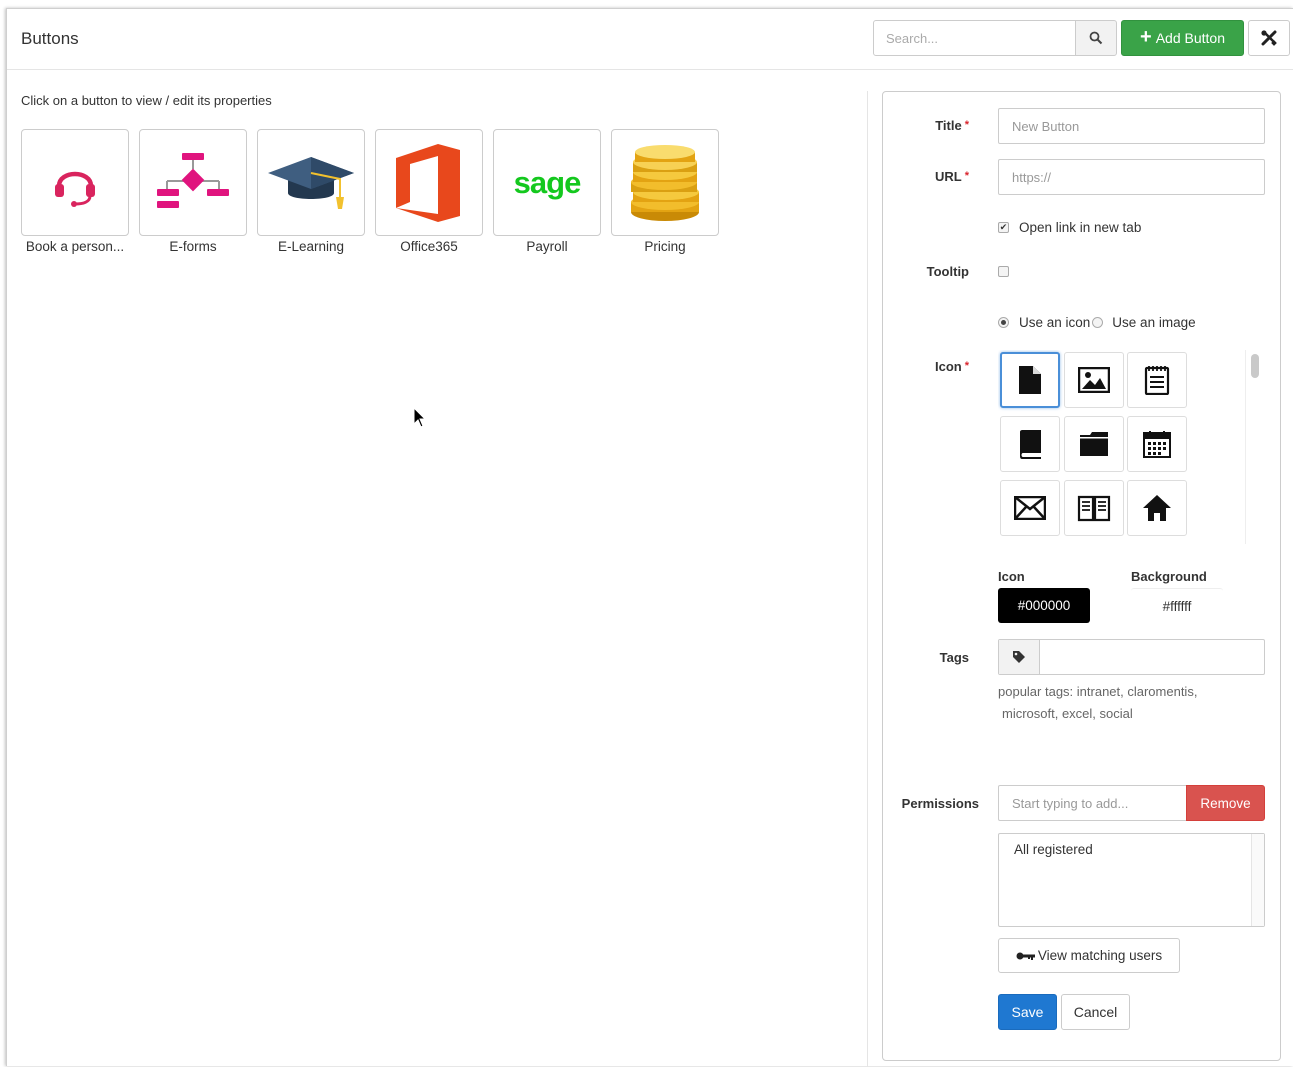  What do you see at coordinates (1027, 1012) in the screenshot?
I see `save-button: Save` at bounding box center [1027, 1012].